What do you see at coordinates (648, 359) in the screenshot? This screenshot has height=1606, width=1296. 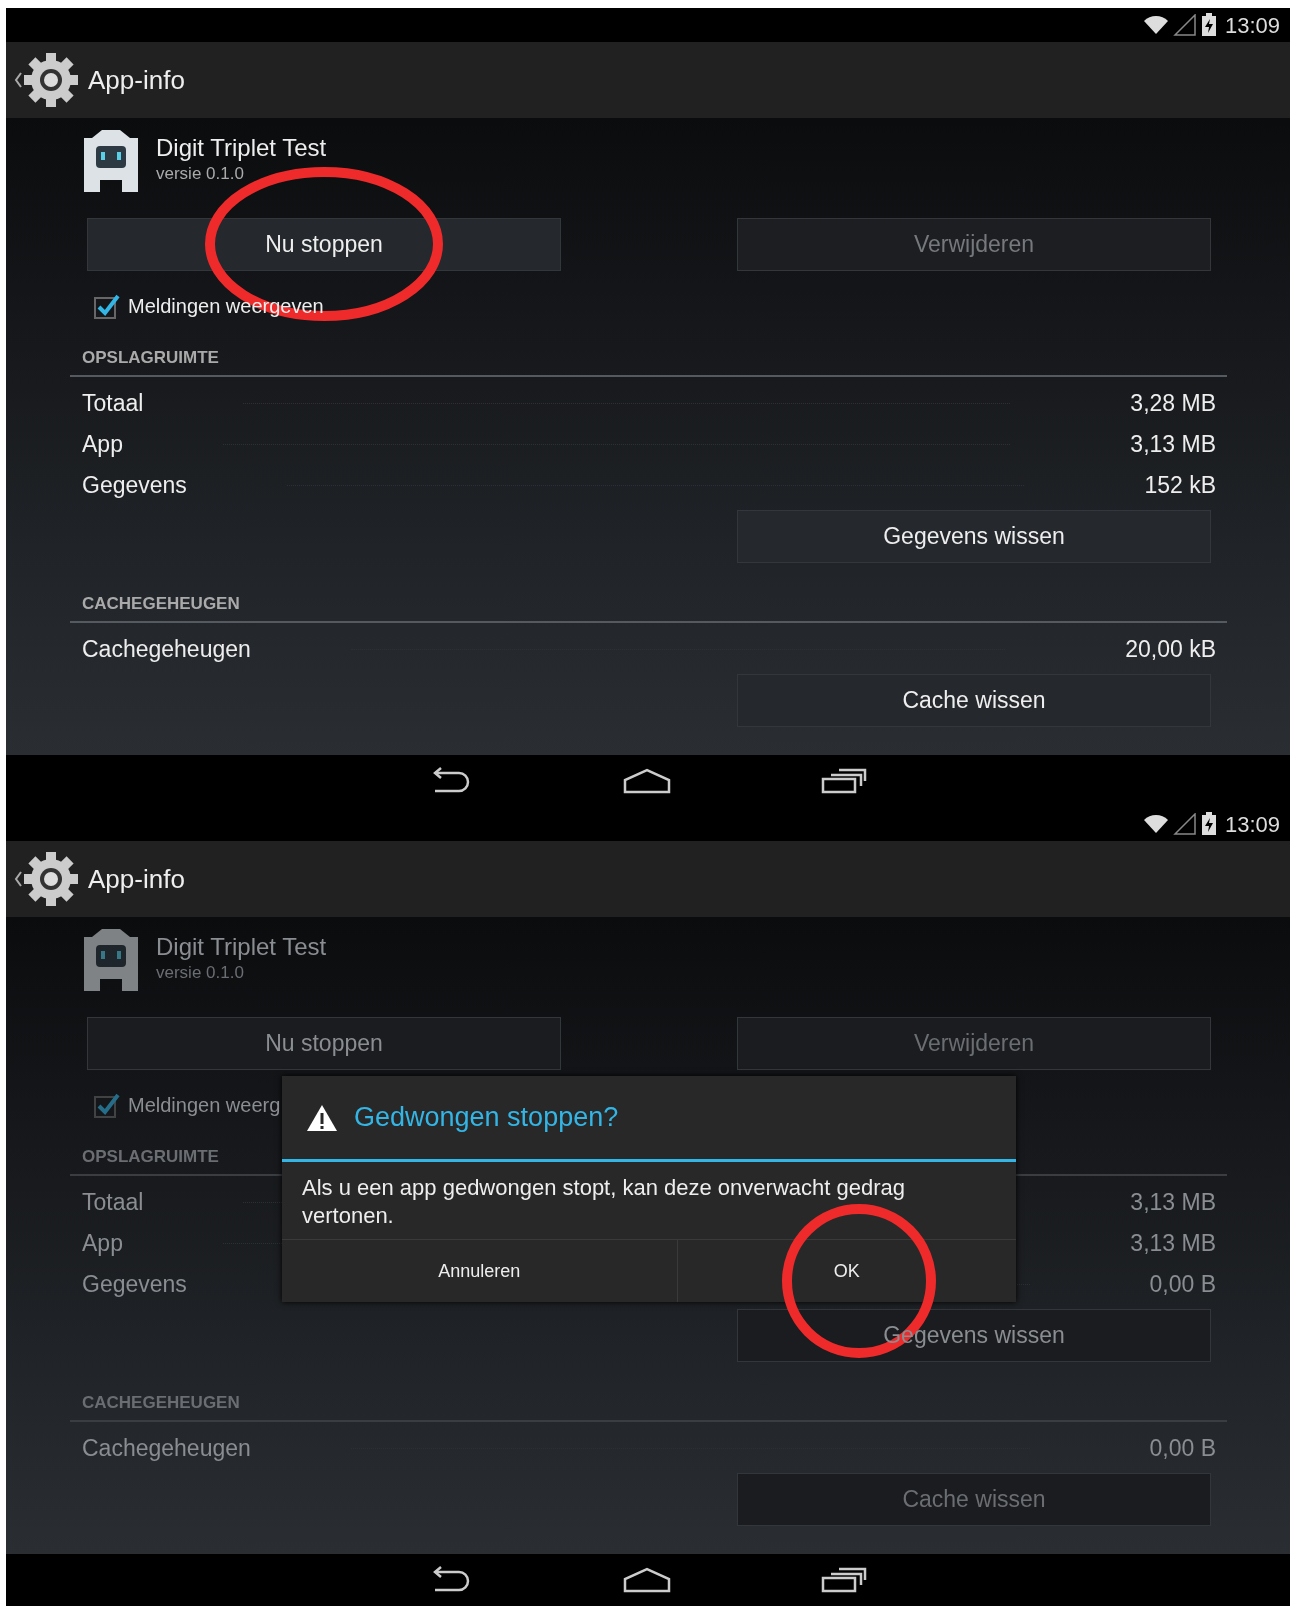 I see `section-header: OPSLAGRUIMTE` at bounding box center [648, 359].